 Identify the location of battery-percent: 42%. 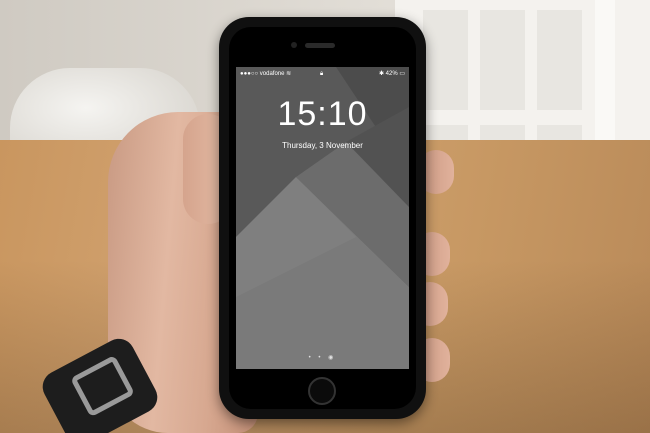
(391, 74).